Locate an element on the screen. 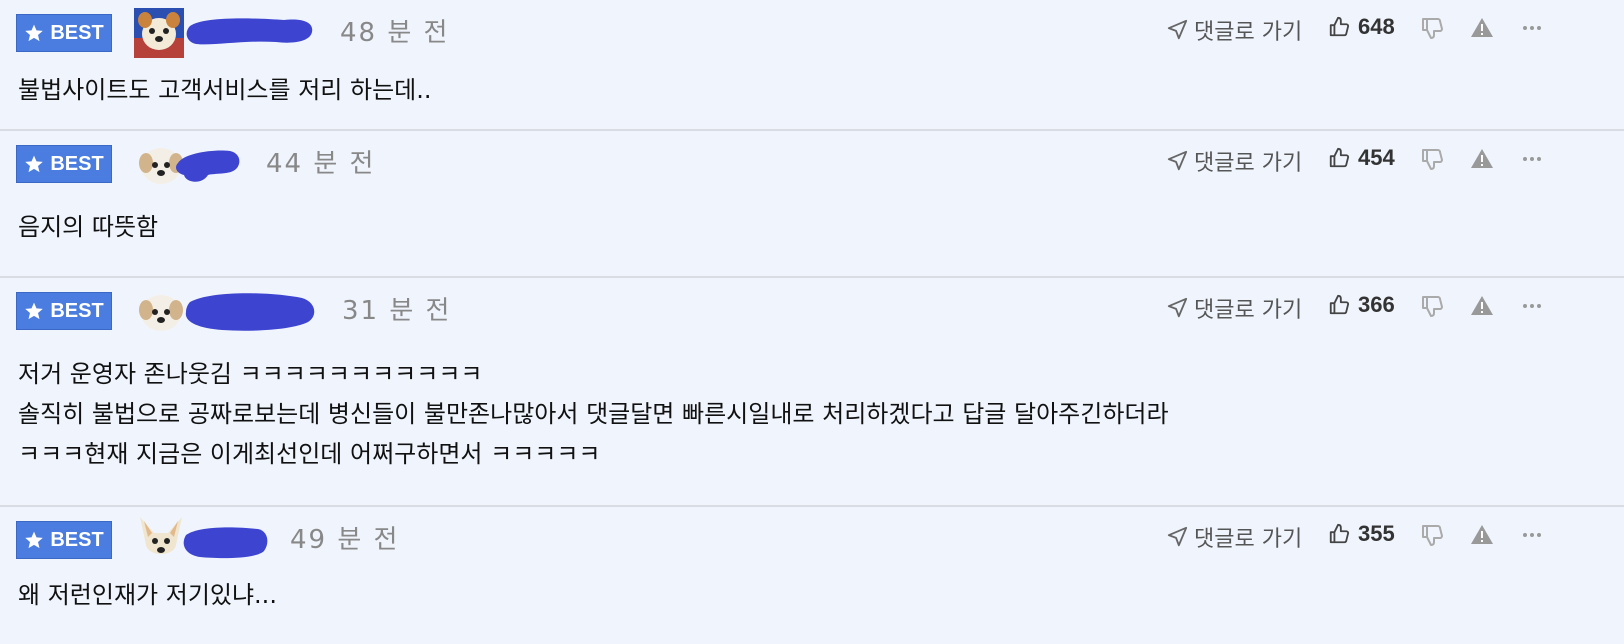 This screenshot has width=1624, height=644. like-button: 366 is located at coordinates (1361, 305).